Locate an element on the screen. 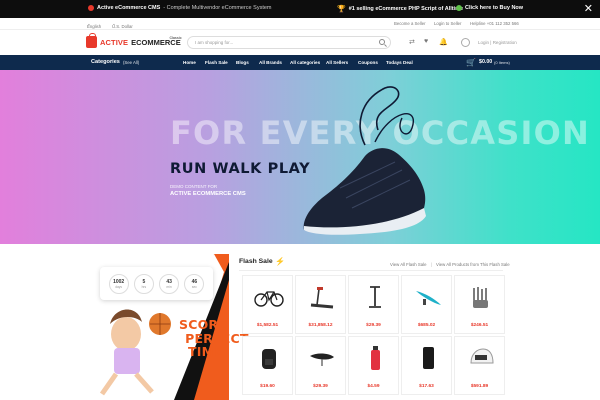 The width and height of the screenshot is (600, 400). treadmill-icon is located at coordinates (321, 297).